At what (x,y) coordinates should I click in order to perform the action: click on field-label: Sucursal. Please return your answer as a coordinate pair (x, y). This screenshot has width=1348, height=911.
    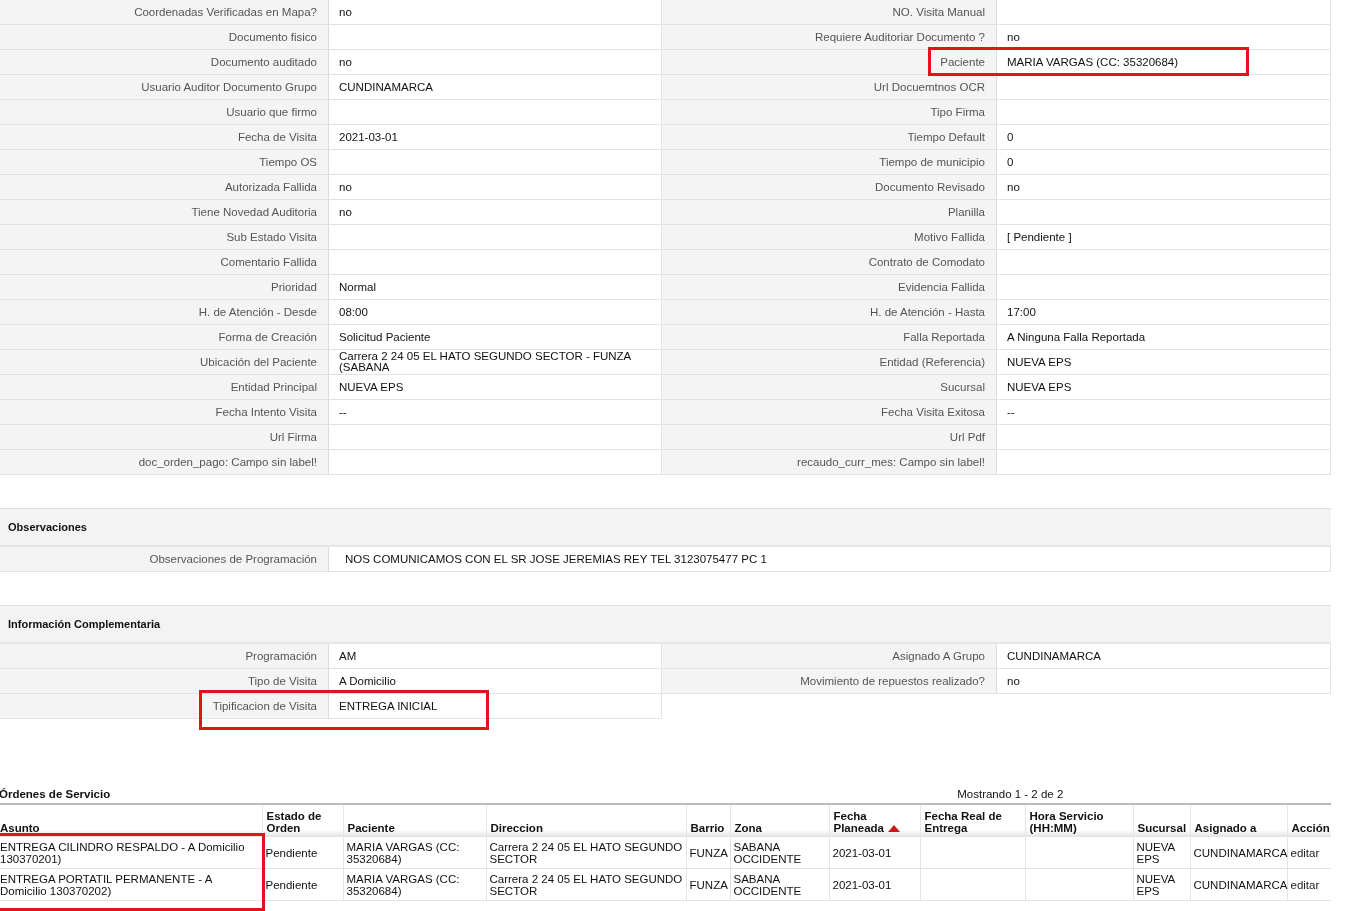
    Looking at the image, I should click on (829, 387).